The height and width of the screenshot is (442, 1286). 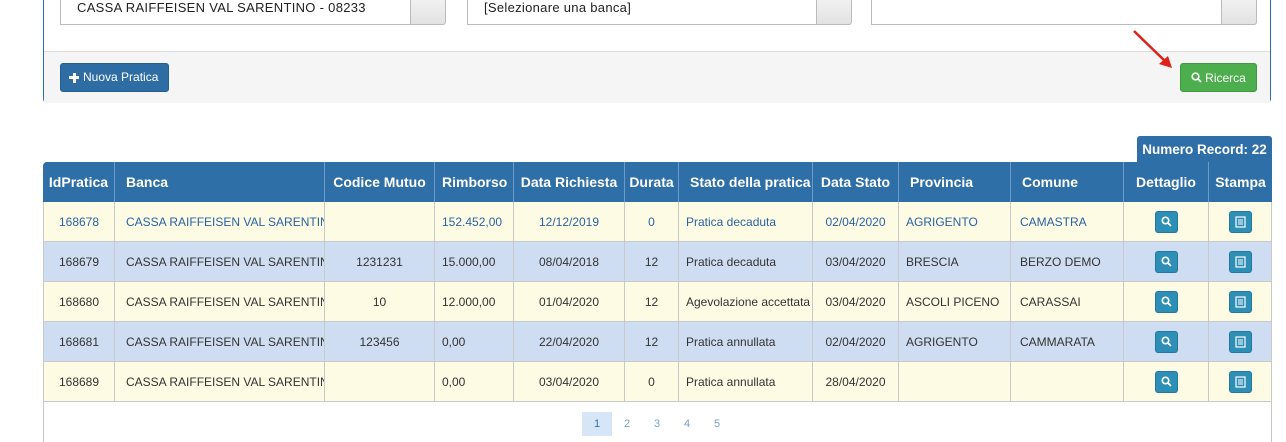 What do you see at coordinates (856, 381) in the screenshot?
I see `cell-data-stato: 28/04/2020` at bounding box center [856, 381].